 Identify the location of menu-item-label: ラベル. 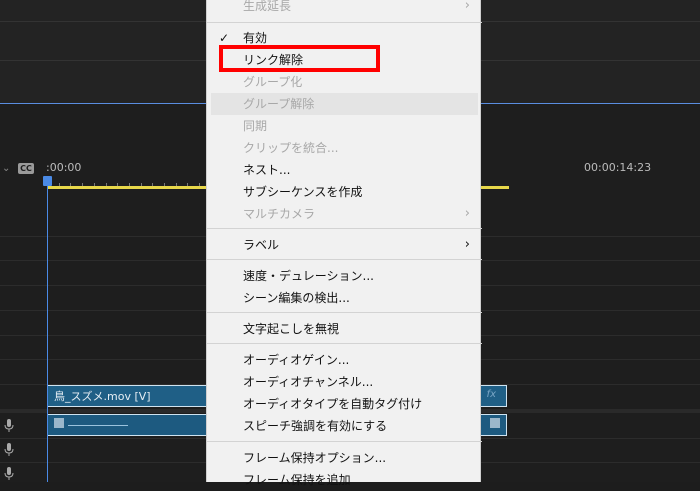
(261, 245).